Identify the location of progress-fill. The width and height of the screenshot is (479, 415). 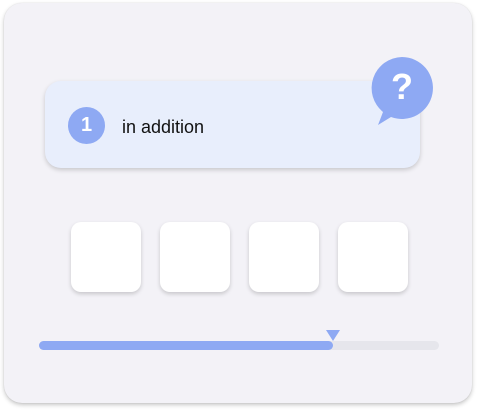
(186, 345).